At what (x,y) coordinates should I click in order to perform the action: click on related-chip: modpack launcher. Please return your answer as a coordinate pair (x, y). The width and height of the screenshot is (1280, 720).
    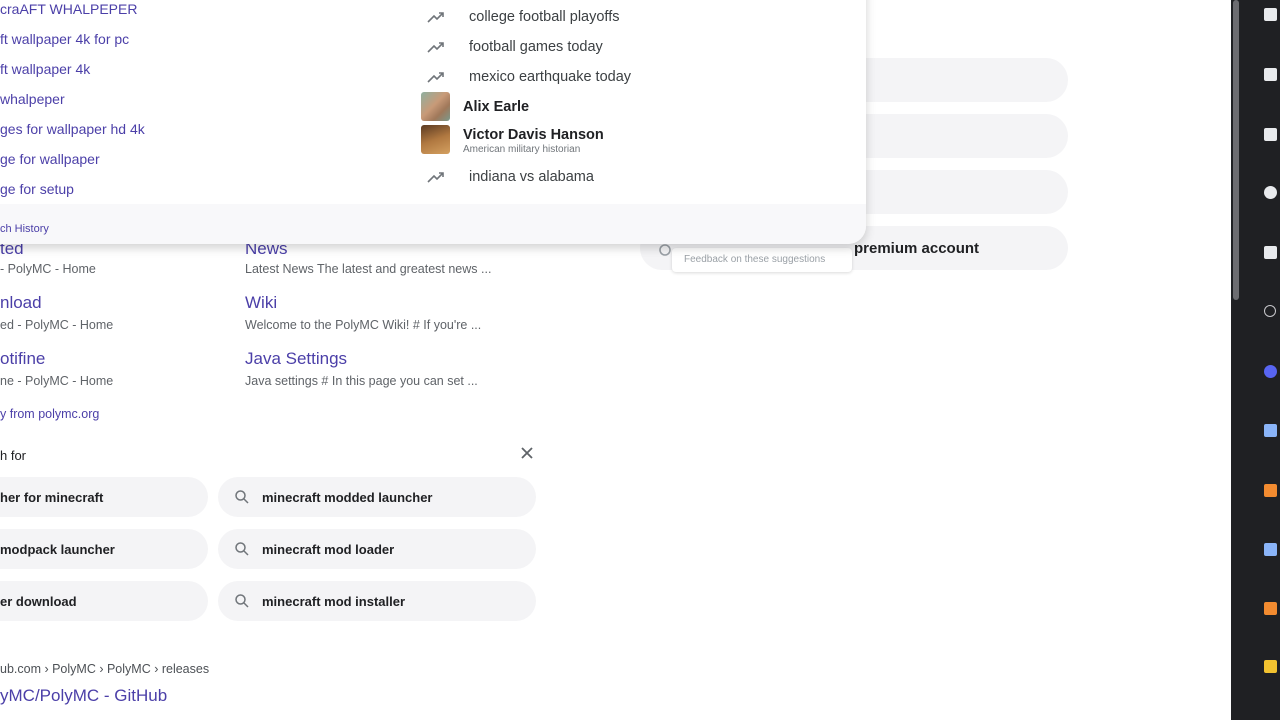
    Looking at the image, I should click on (104, 549).